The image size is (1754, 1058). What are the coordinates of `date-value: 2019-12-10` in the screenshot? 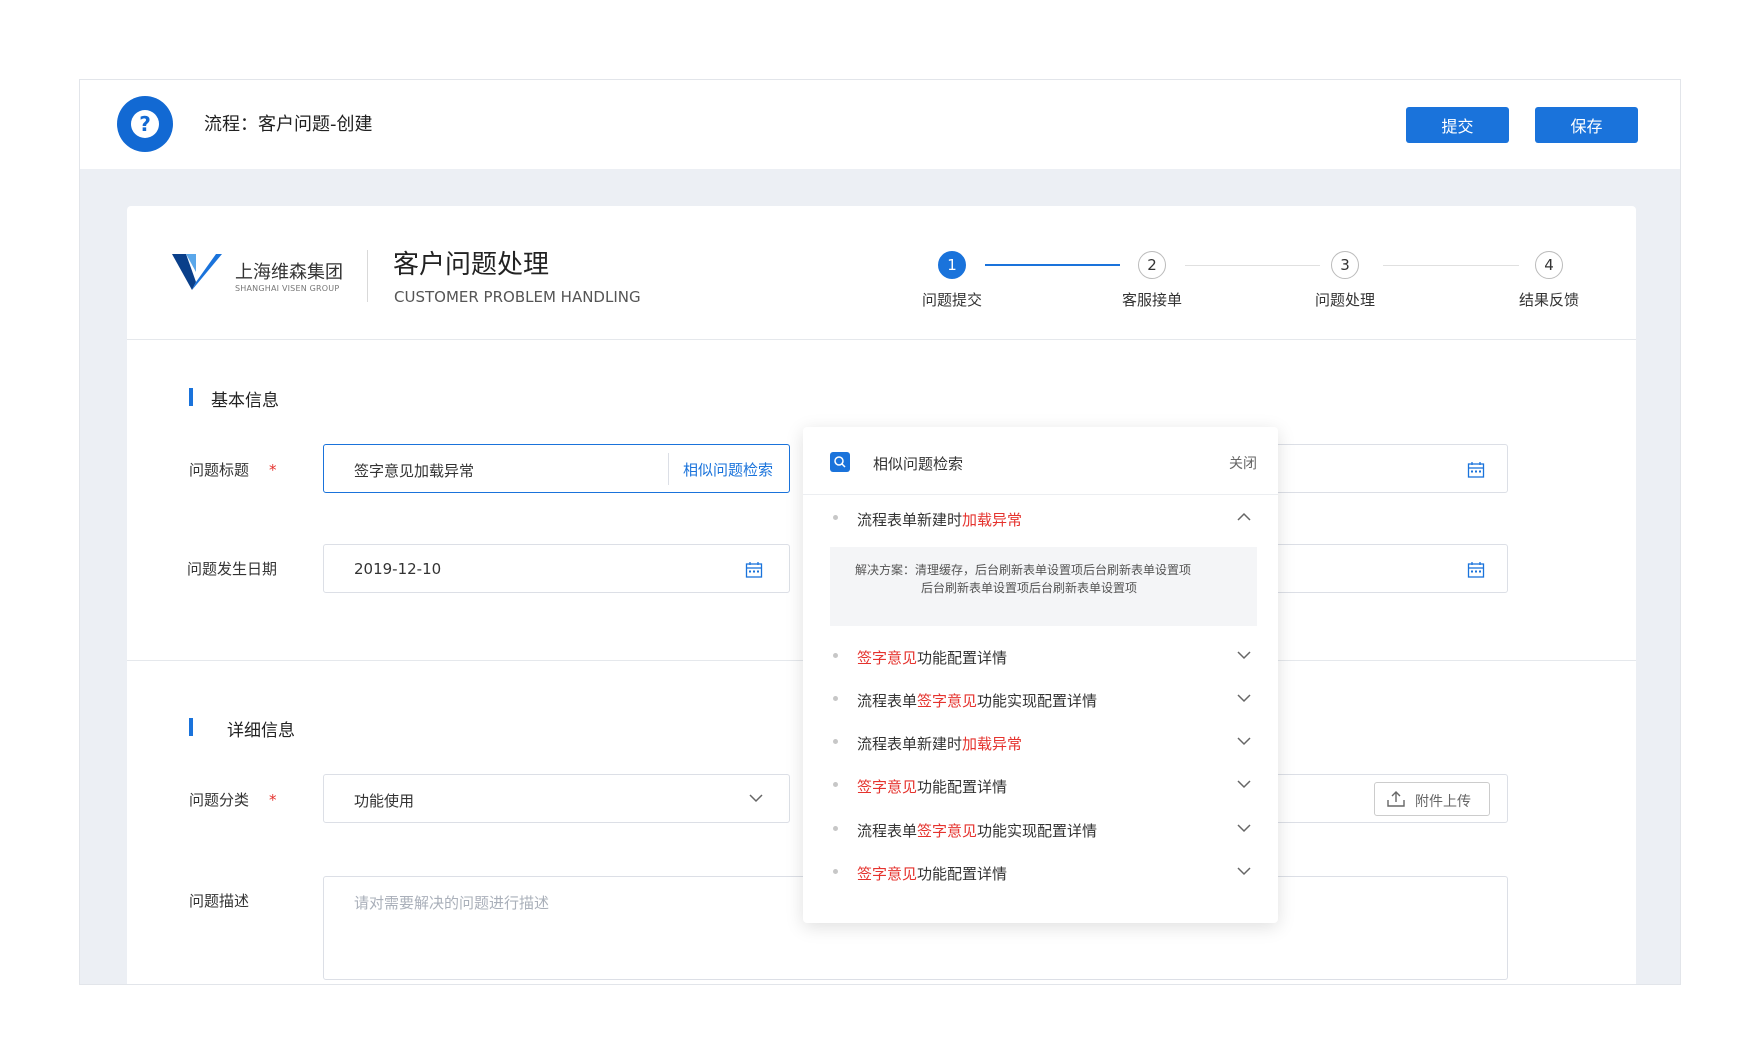 It's located at (398, 569).